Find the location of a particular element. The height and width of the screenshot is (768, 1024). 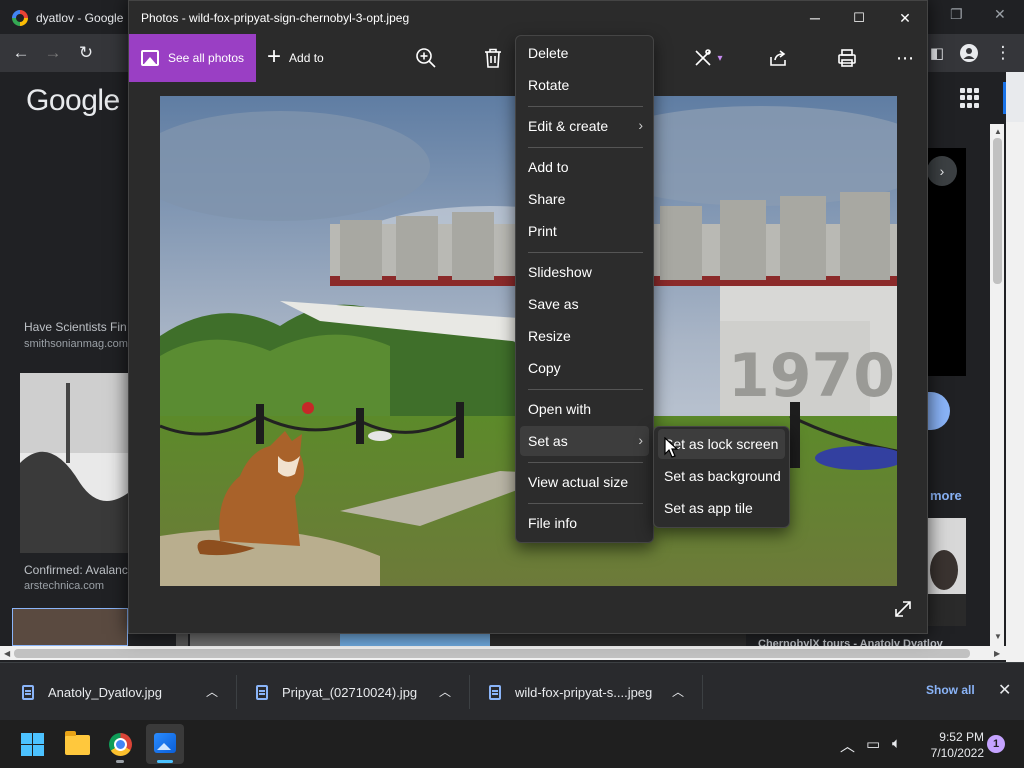

network-icon: ▭ is located at coordinates (873, 744).